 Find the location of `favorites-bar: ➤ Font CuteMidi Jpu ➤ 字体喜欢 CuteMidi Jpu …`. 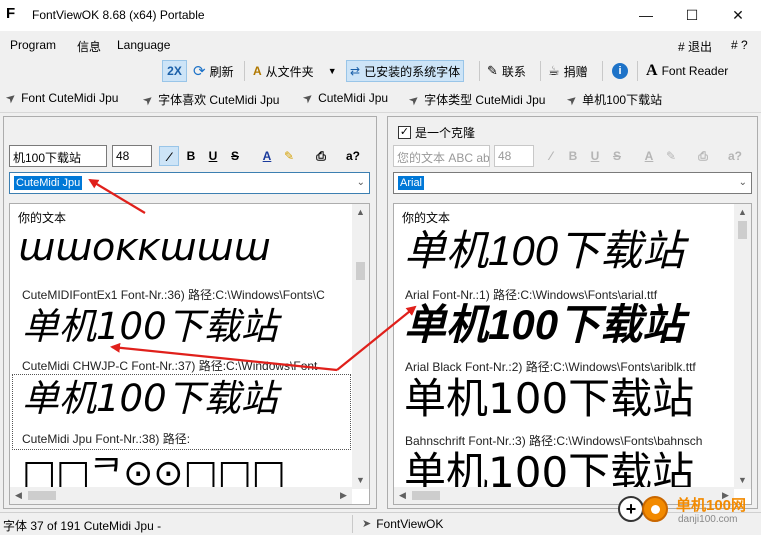

favorites-bar: ➤ Font CuteMidi Jpu ➤ 字体喜欢 CuteMidi Jpu … is located at coordinates (380, 99).